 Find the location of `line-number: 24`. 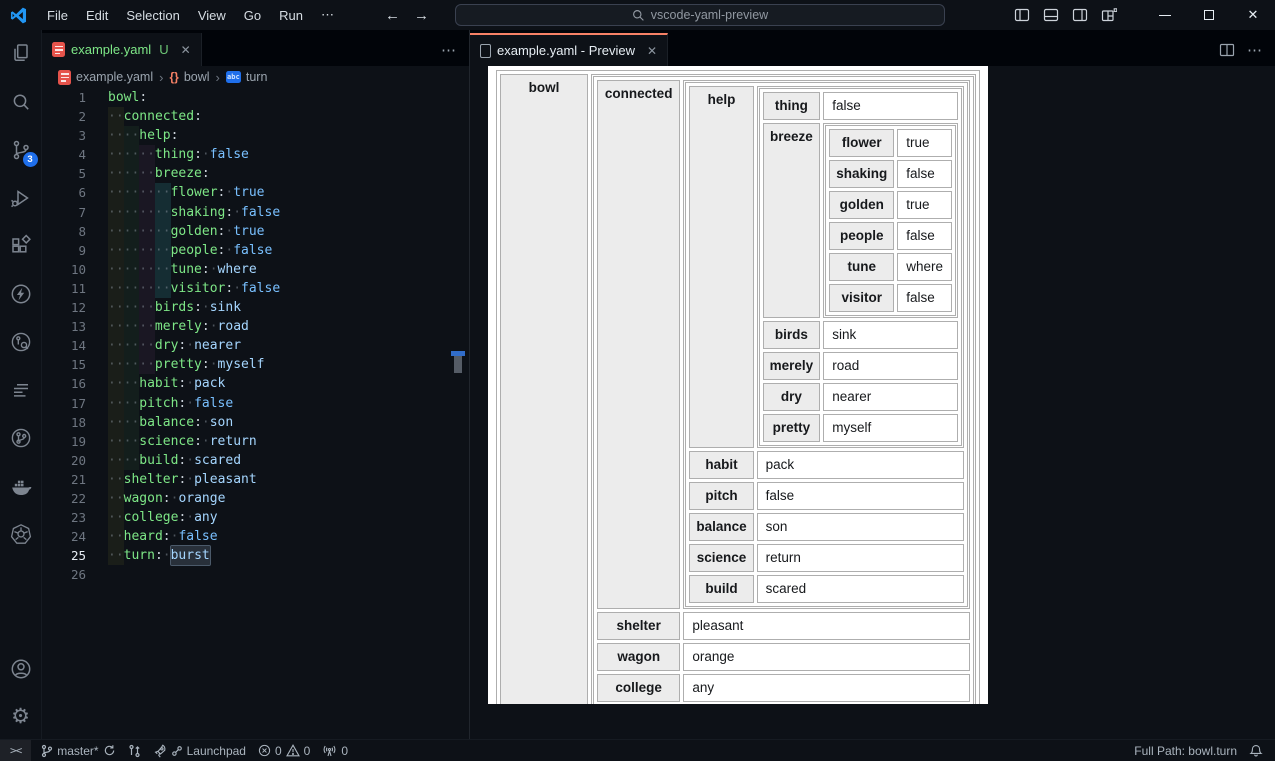

line-number: 24 is located at coordinates (78, 537).